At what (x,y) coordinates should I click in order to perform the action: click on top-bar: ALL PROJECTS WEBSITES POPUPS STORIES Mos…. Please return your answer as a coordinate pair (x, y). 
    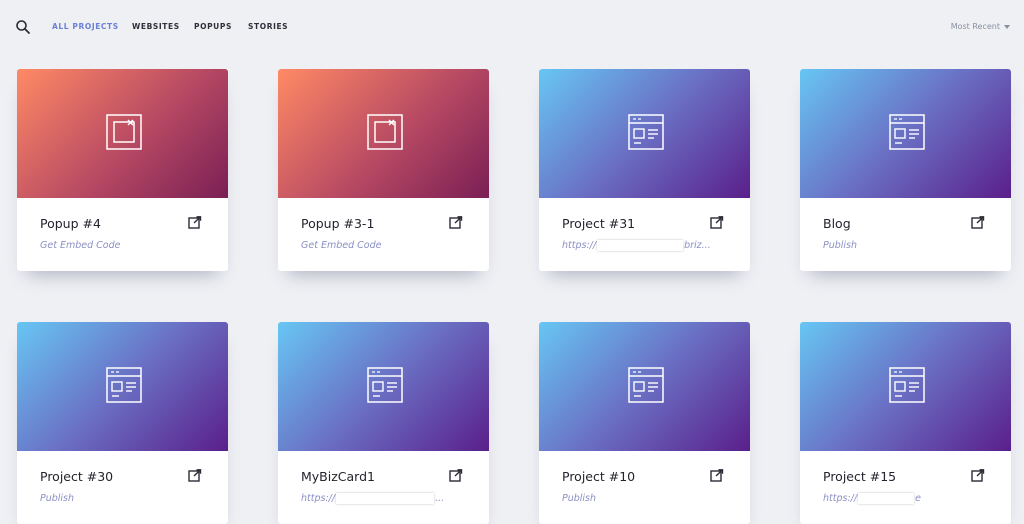
    Looking at the image, I should click on (512, 26).